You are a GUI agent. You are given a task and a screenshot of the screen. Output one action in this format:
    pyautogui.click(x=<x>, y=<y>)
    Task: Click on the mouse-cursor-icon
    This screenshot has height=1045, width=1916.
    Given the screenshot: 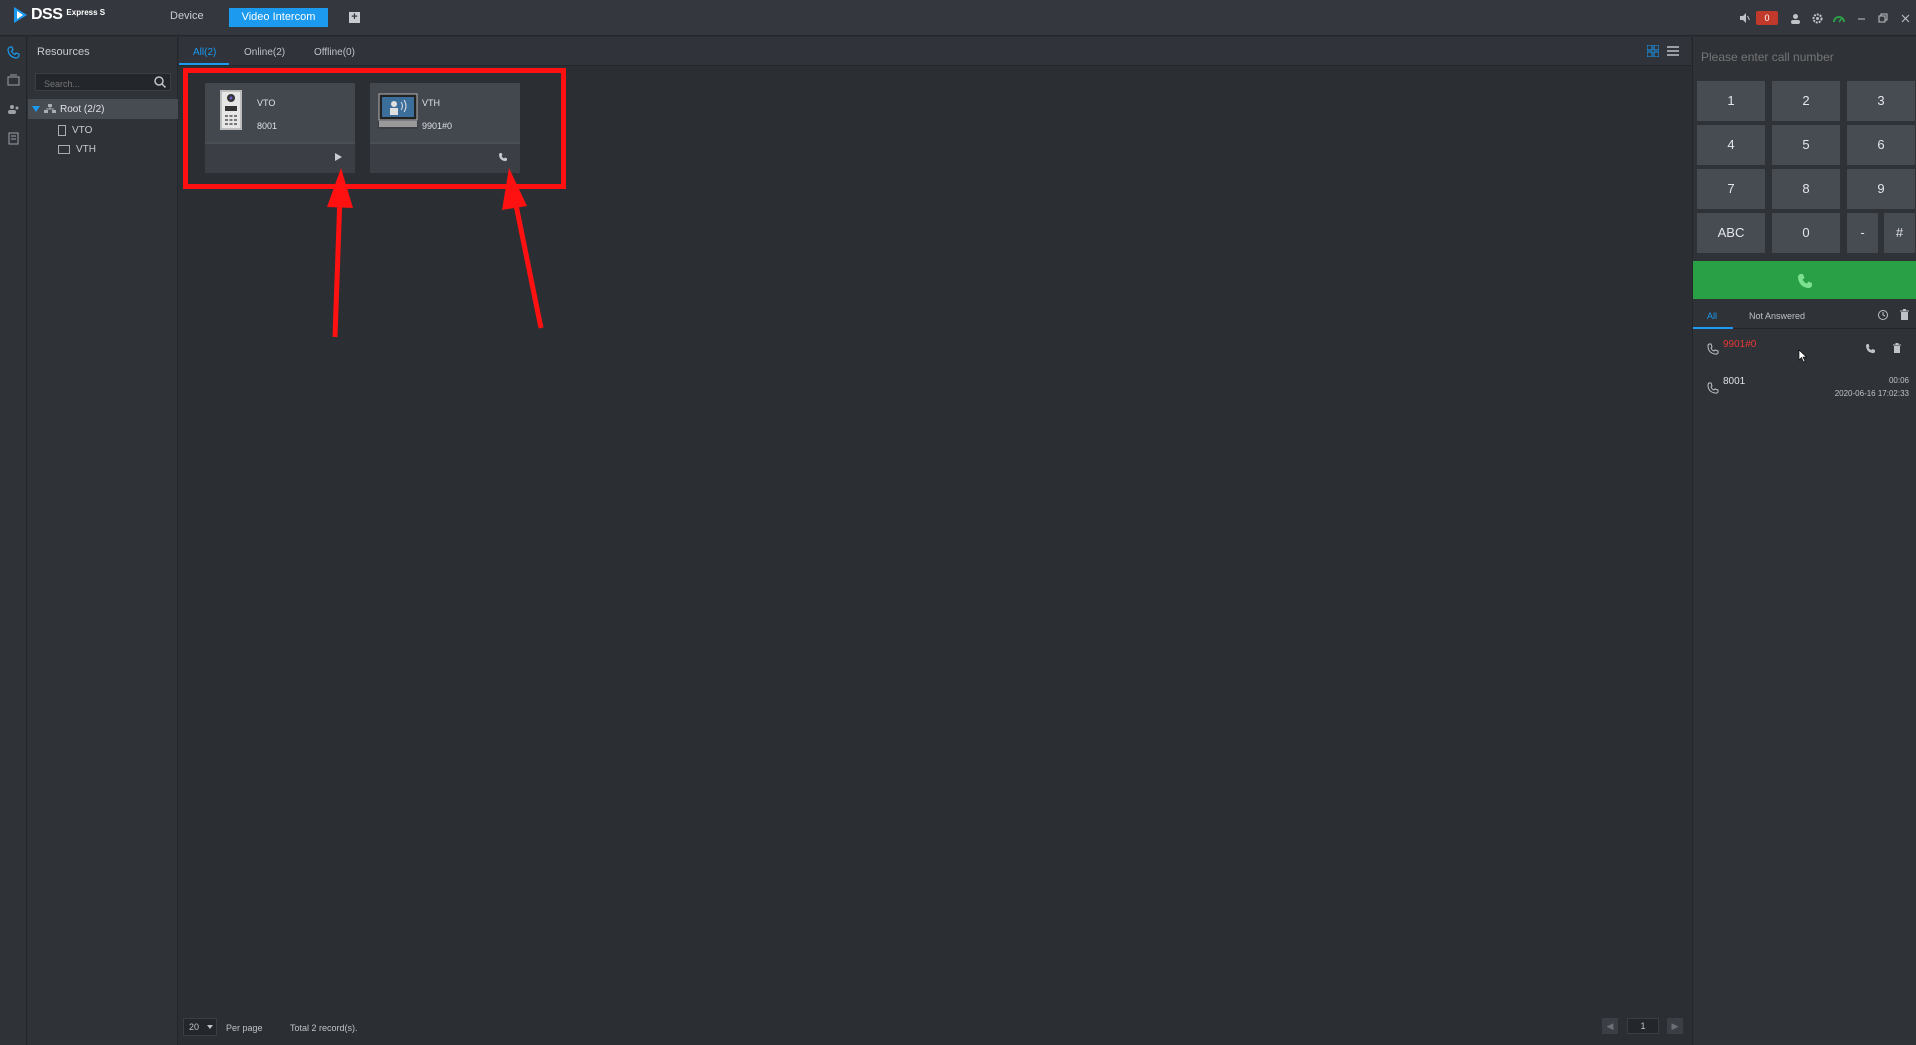 What is the action you would take?
    pyautogui.click(x=1803, y=356)
    